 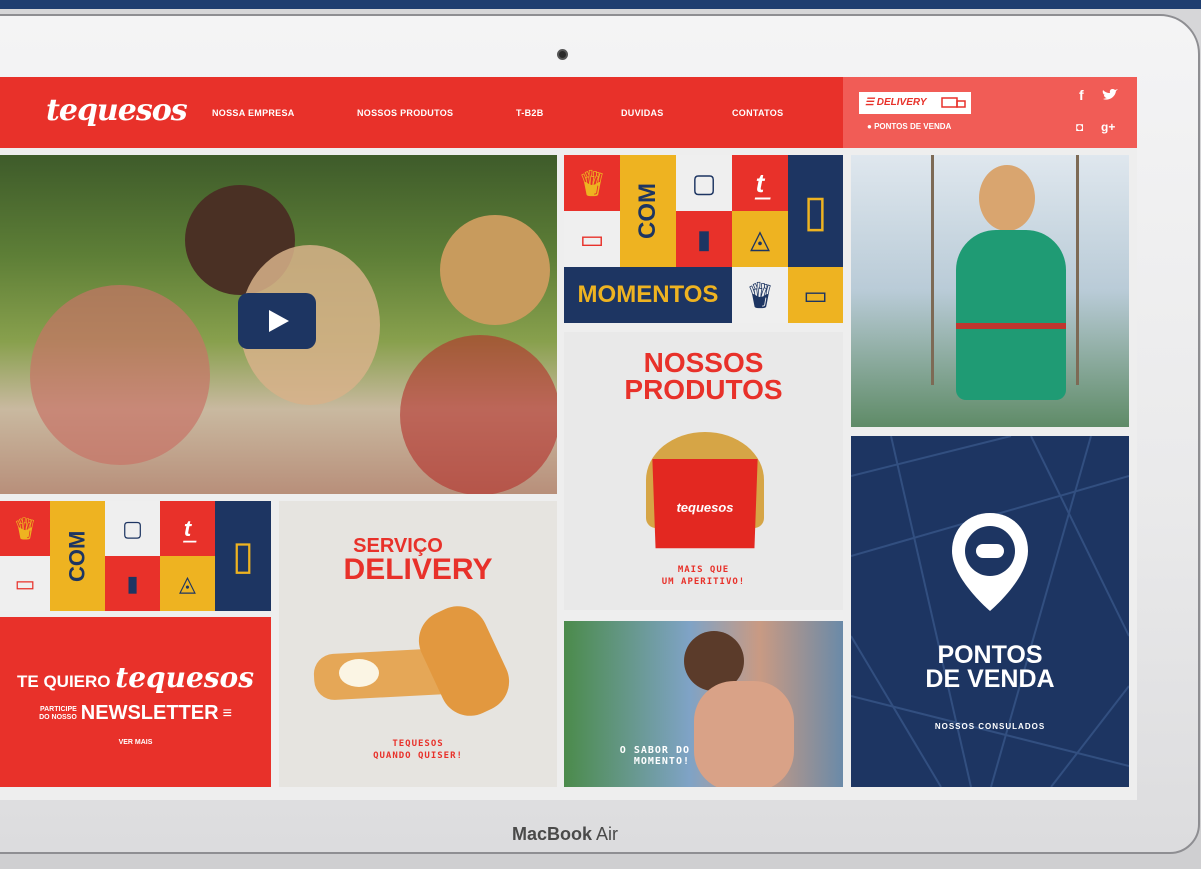 I want to click on pontos-de-venda-tile: PONTOS DE VENDA NOSSOS CONSULADOS, so click(x=990, y=611).